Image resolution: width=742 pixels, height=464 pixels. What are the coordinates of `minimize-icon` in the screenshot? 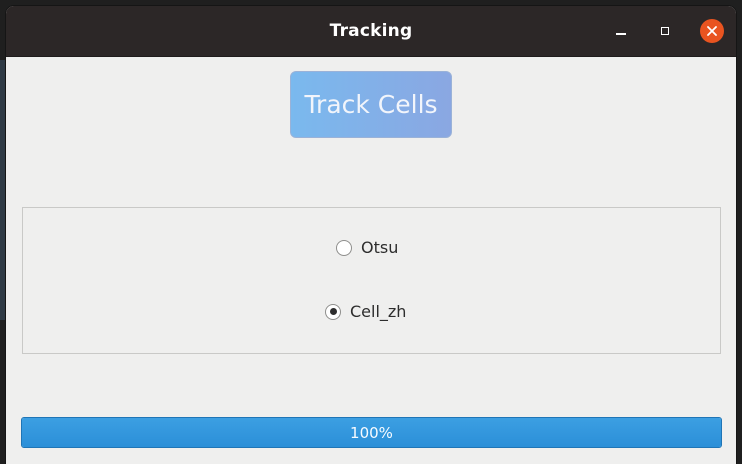 It's located at (621, 34).